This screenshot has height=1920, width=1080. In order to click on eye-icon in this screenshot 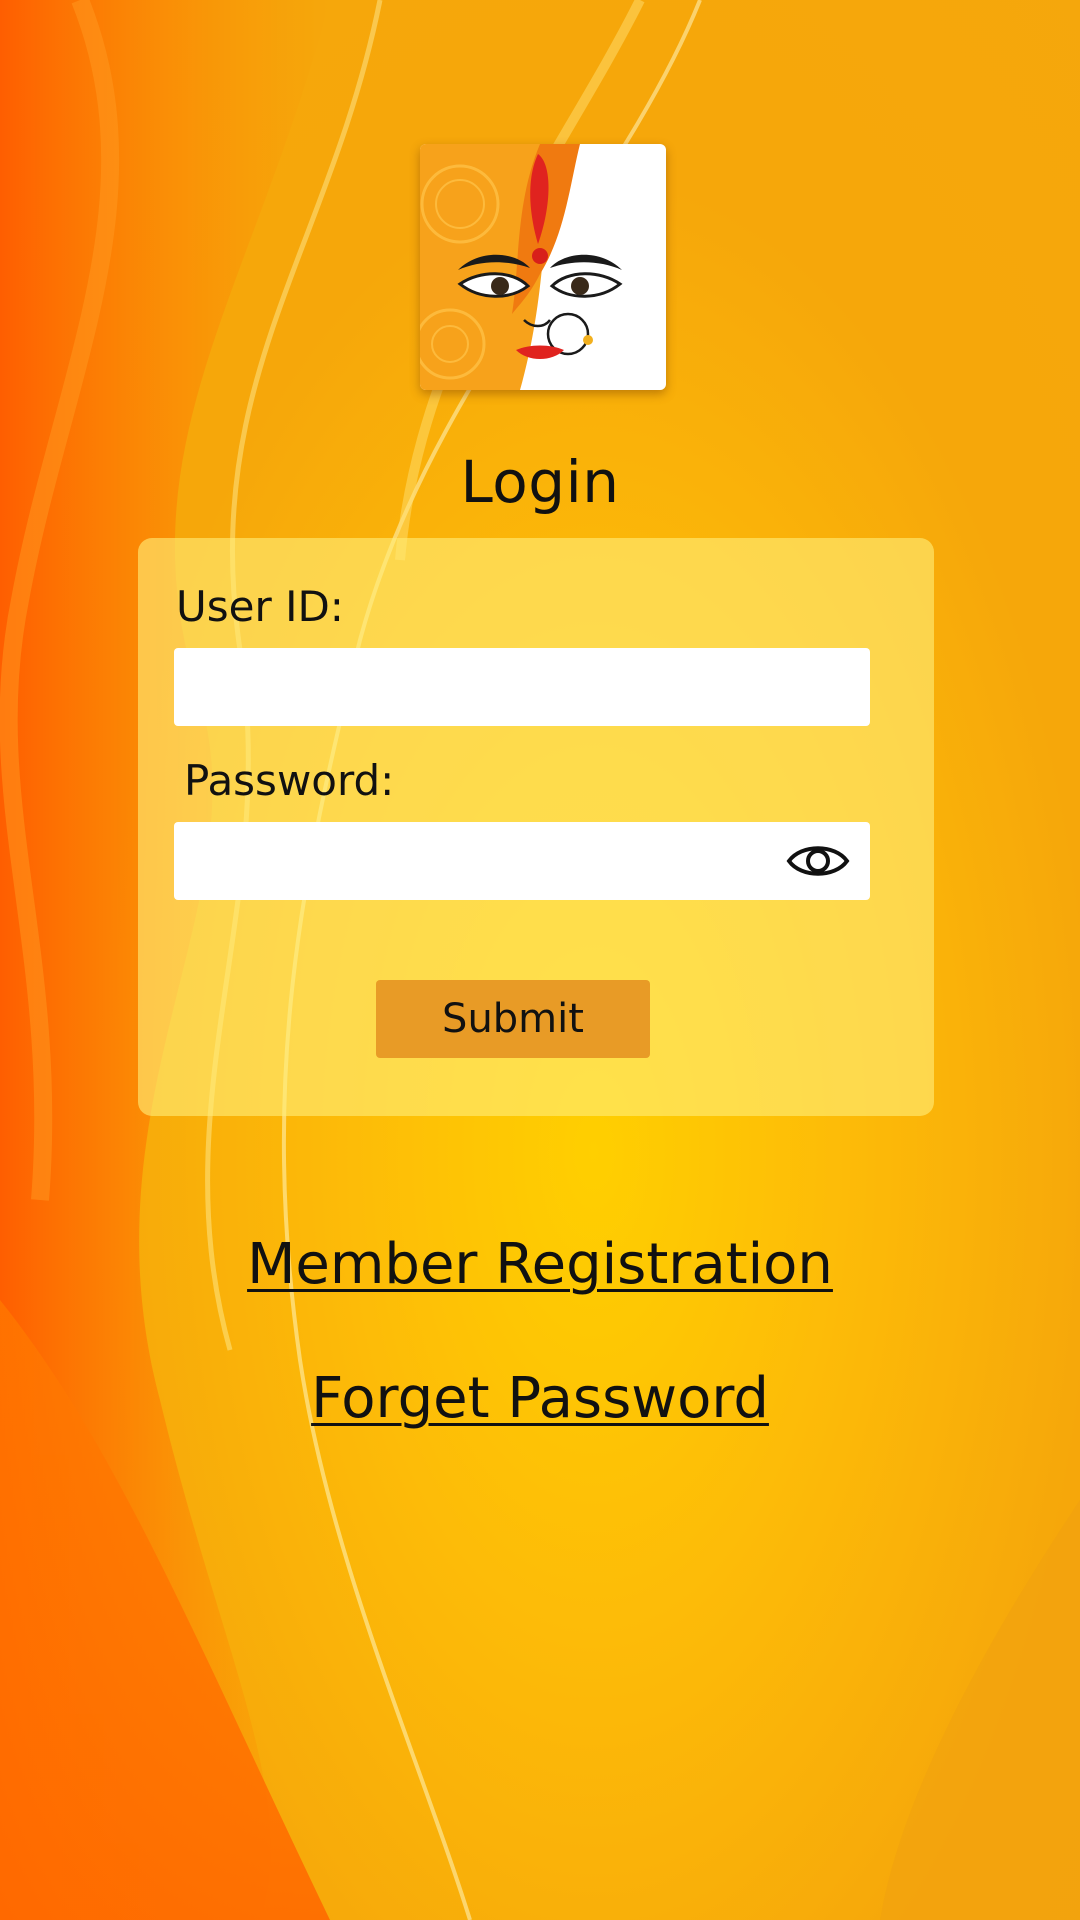, I will do `click(818, 861)`.